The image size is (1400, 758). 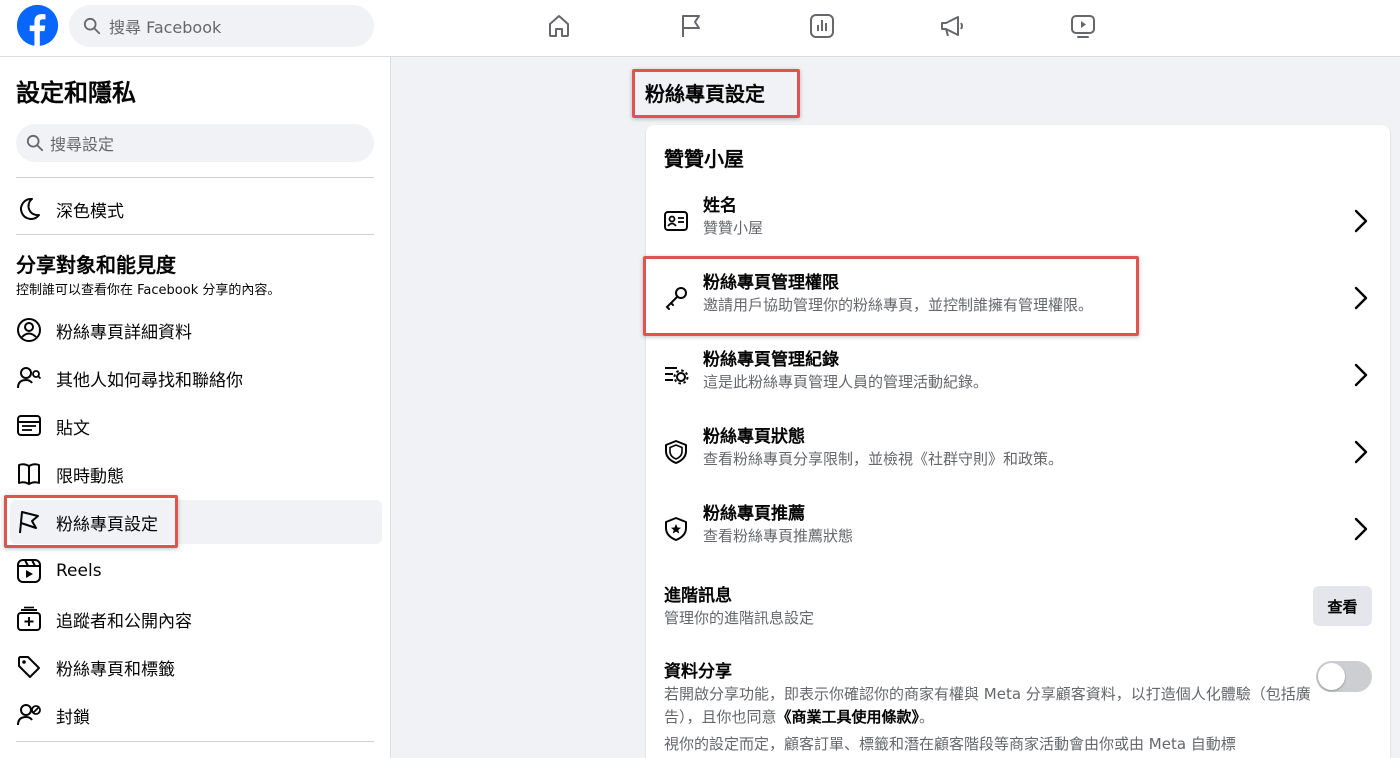 What do you see at coordinates (1018, 223) in the screenshot?
I see `settings-row-name: 姓名 贊贊小屋` at bounding box center [1018, 223].